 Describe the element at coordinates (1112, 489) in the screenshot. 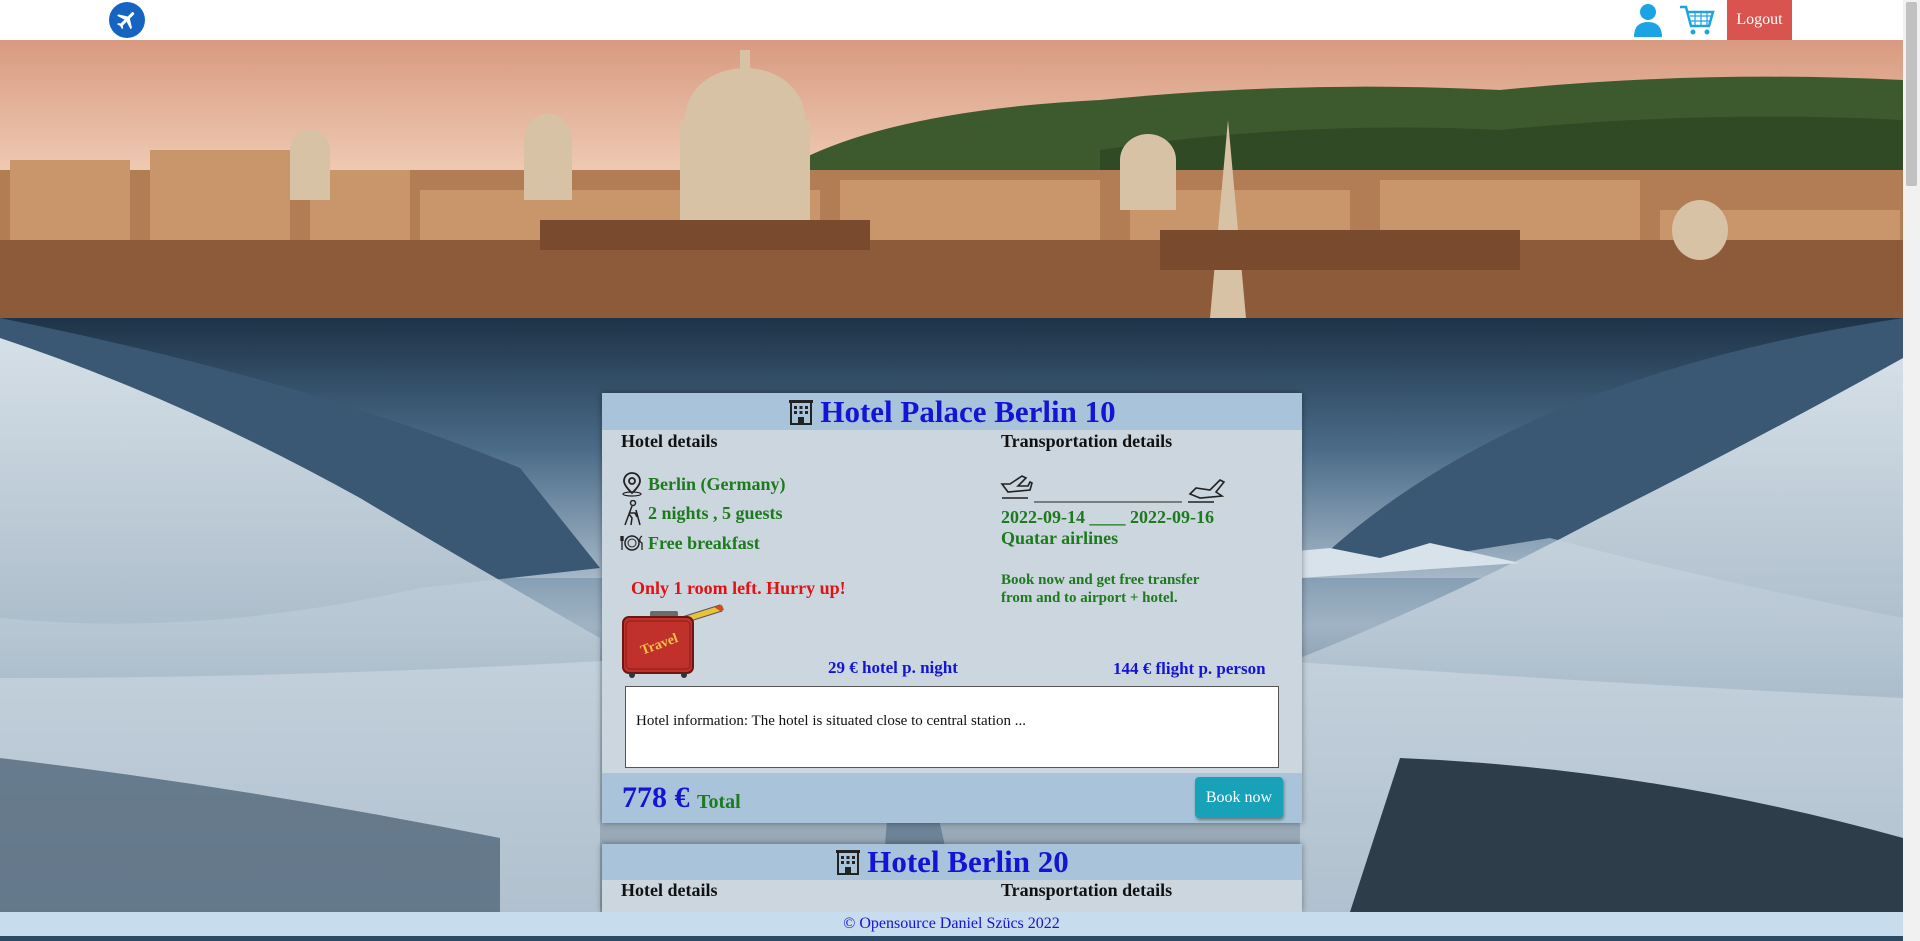

I see `flight-route-icons` at that location.